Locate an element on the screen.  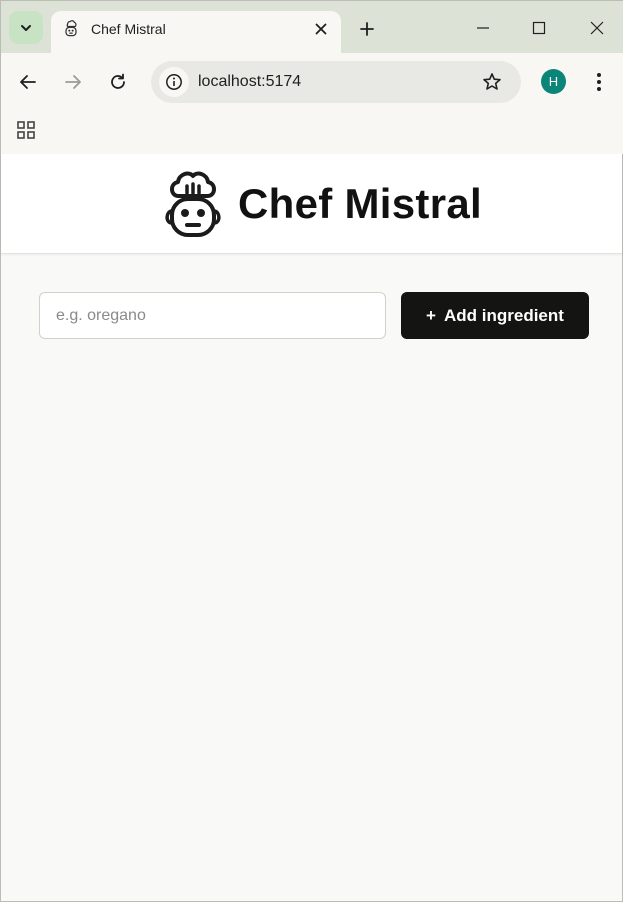
add-ingredient-button: + Add ingredient is located at coordinates (495, 315).